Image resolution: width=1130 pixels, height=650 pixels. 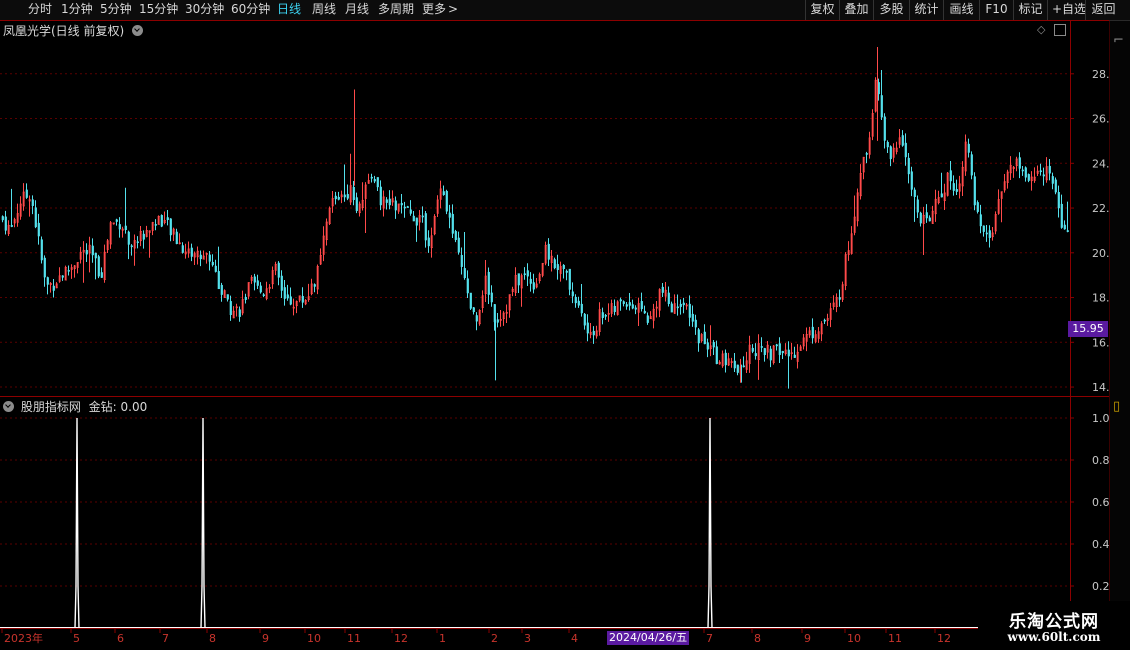 What do you see at coordinates (401, 638) in the screenshot?
I see `time-tick-label: 12` at bounding box center [401, 638].